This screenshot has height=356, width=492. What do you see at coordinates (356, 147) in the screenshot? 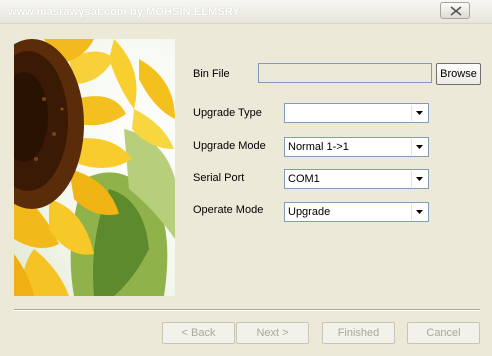
I see `upgrade-mode-select: Normal 1->1` at bounding box center [356, 147].